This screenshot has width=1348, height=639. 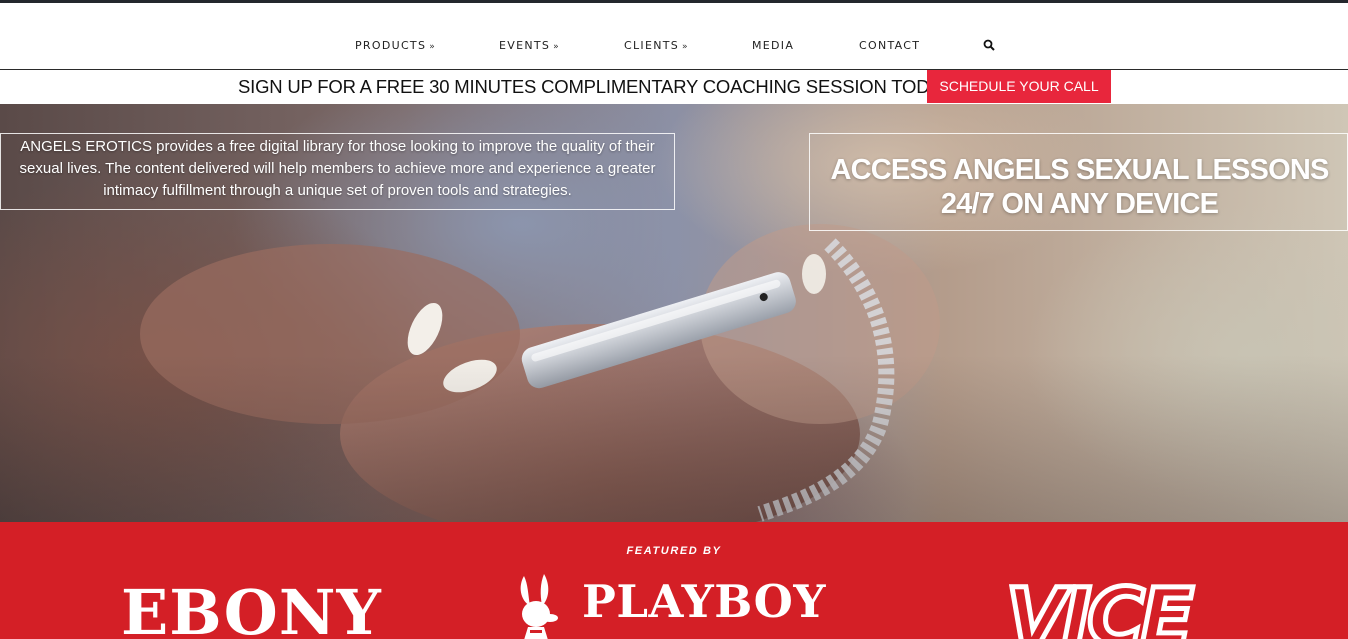 What do you see at coordinates (525, 45) in the screenshot?
I see `nav-item-label: EVENTS` at bounding box center [525, 45].